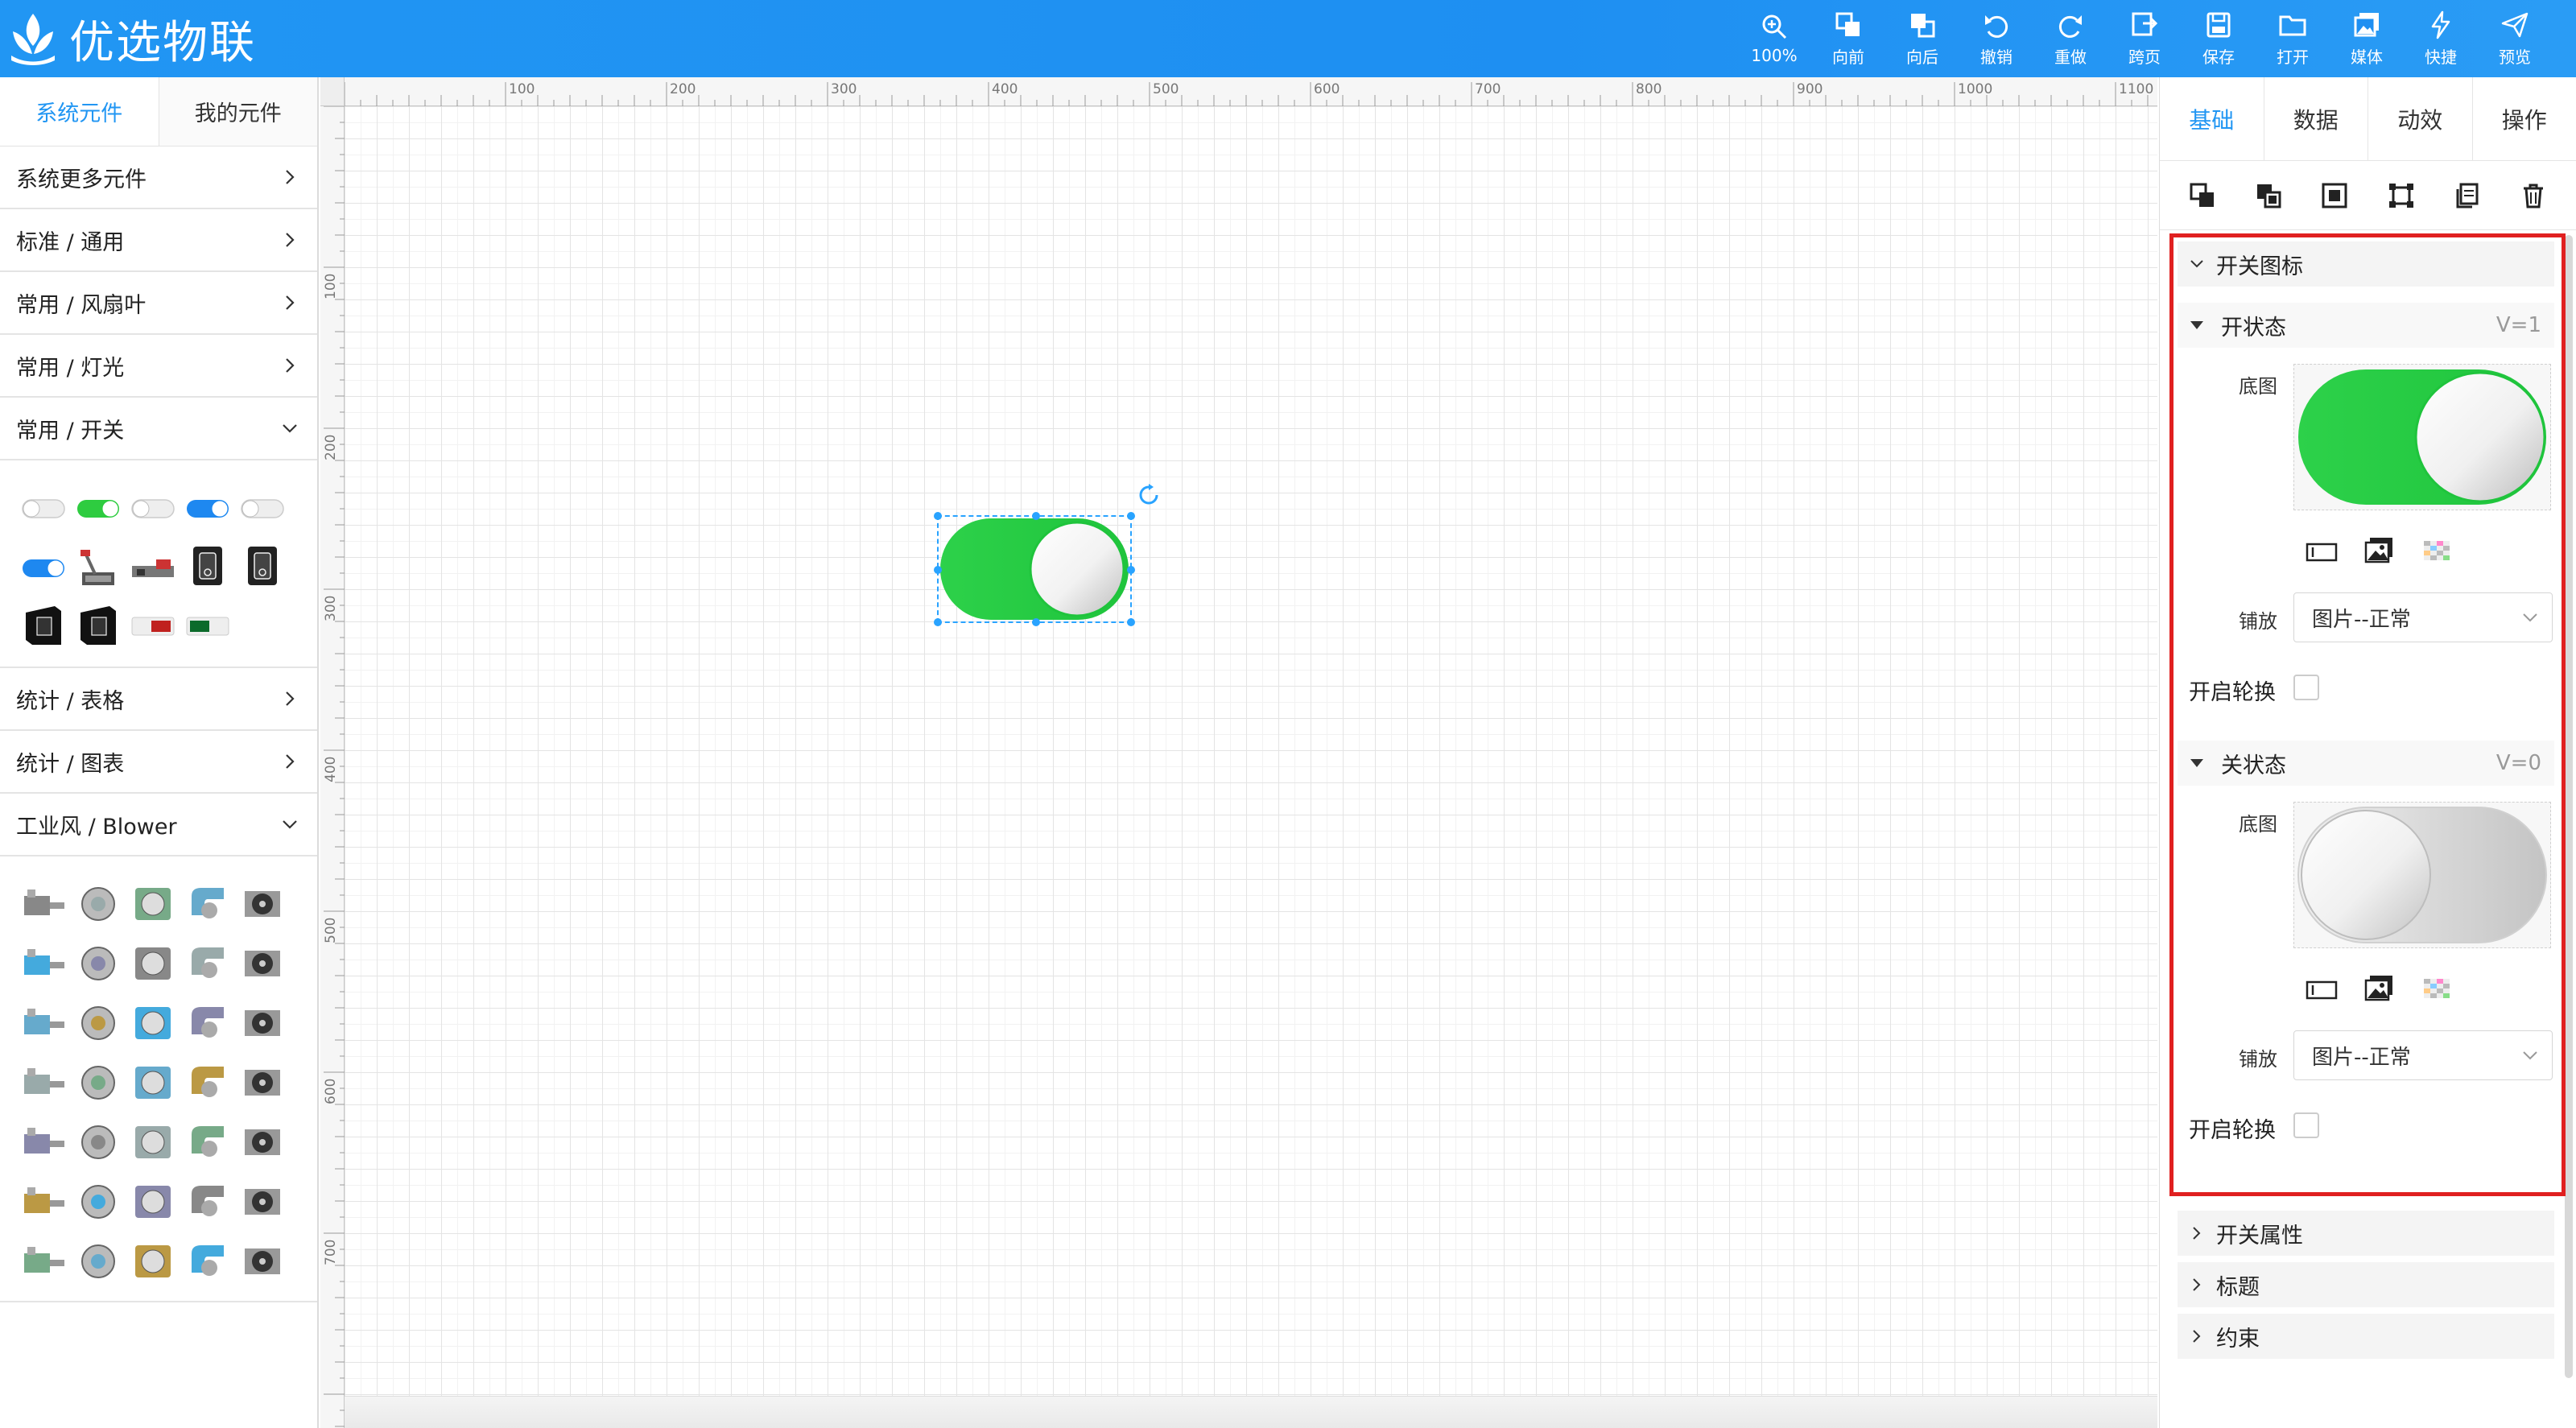  I want to click on category-item: 工业风 / Blower, so click(158, 825).